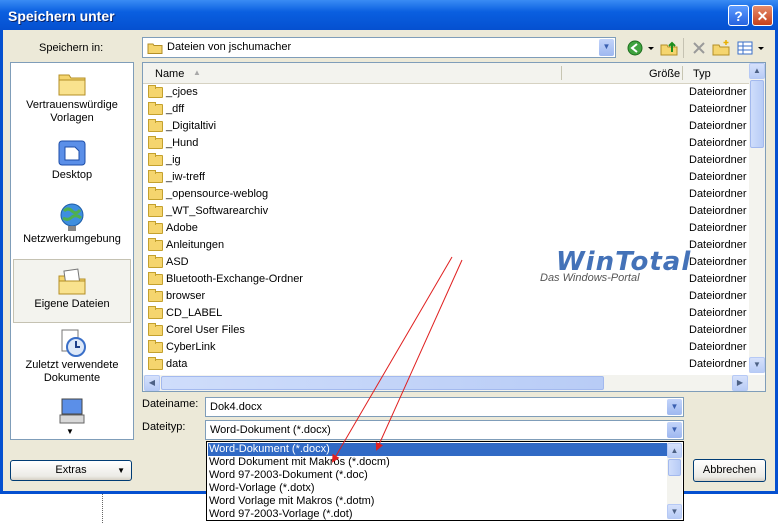 The height and width of the screenshot is (523, 778). What do you see at coordinates (446, 194) in the screenshot?
I see `list-item: _opensource-weblog Dateiordner` at bounding box center [446, 194].